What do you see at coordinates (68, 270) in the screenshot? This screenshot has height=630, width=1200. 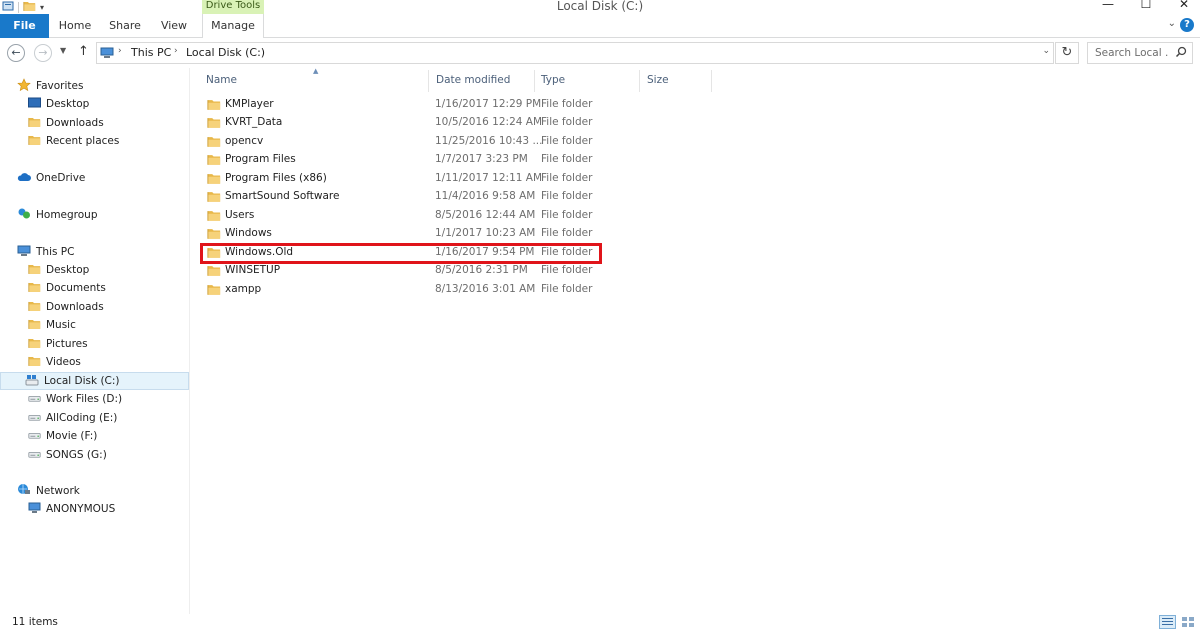 I see `nav-item-label: Desktop` at bounding box center [68, 270].